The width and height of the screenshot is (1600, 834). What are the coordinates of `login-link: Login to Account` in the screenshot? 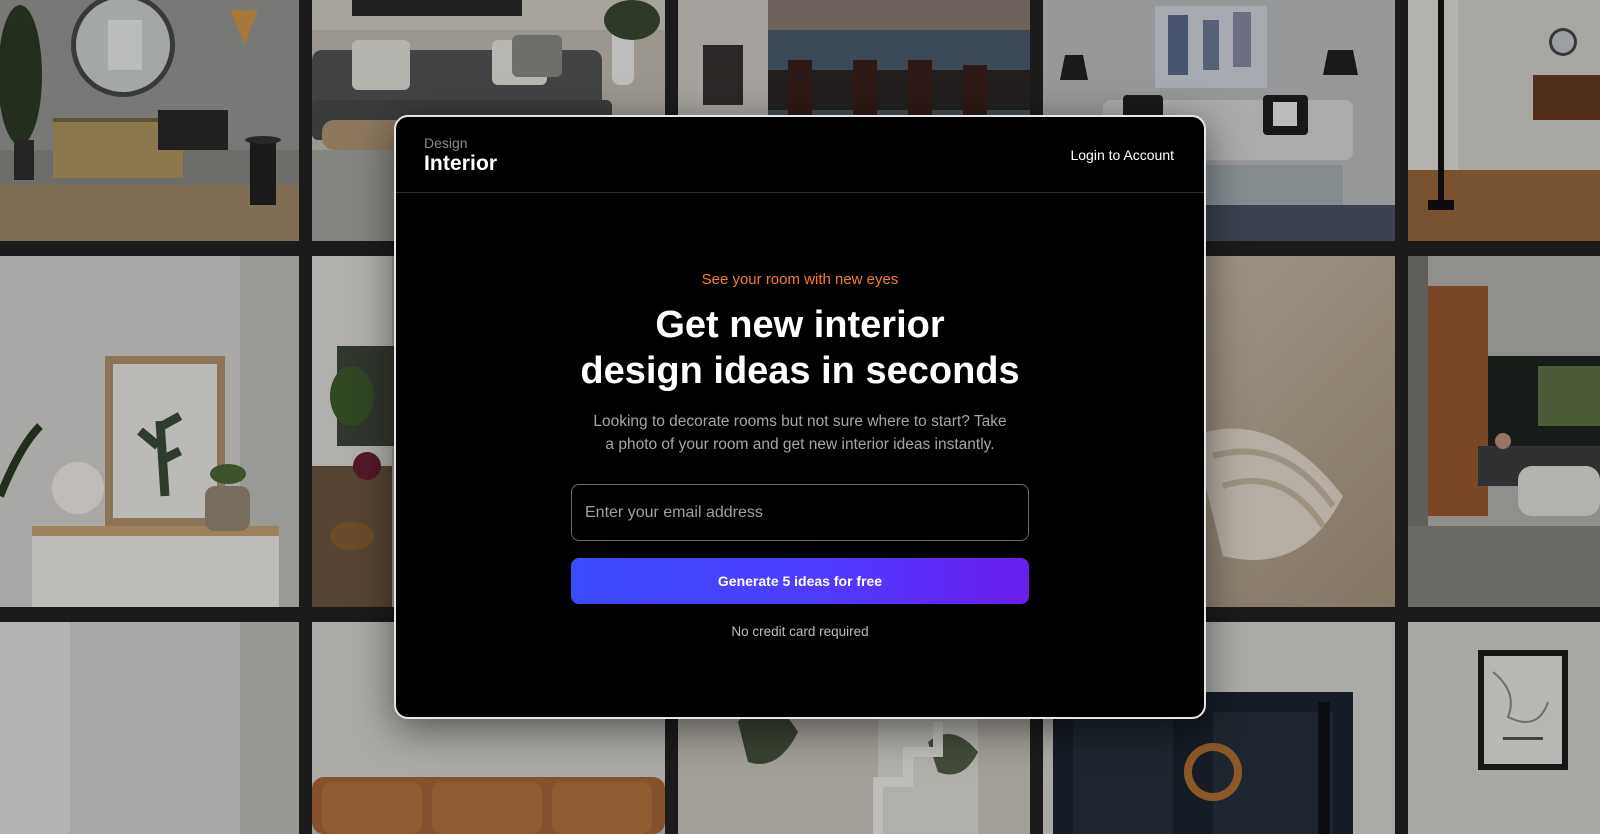 It's located at (1122, 155).